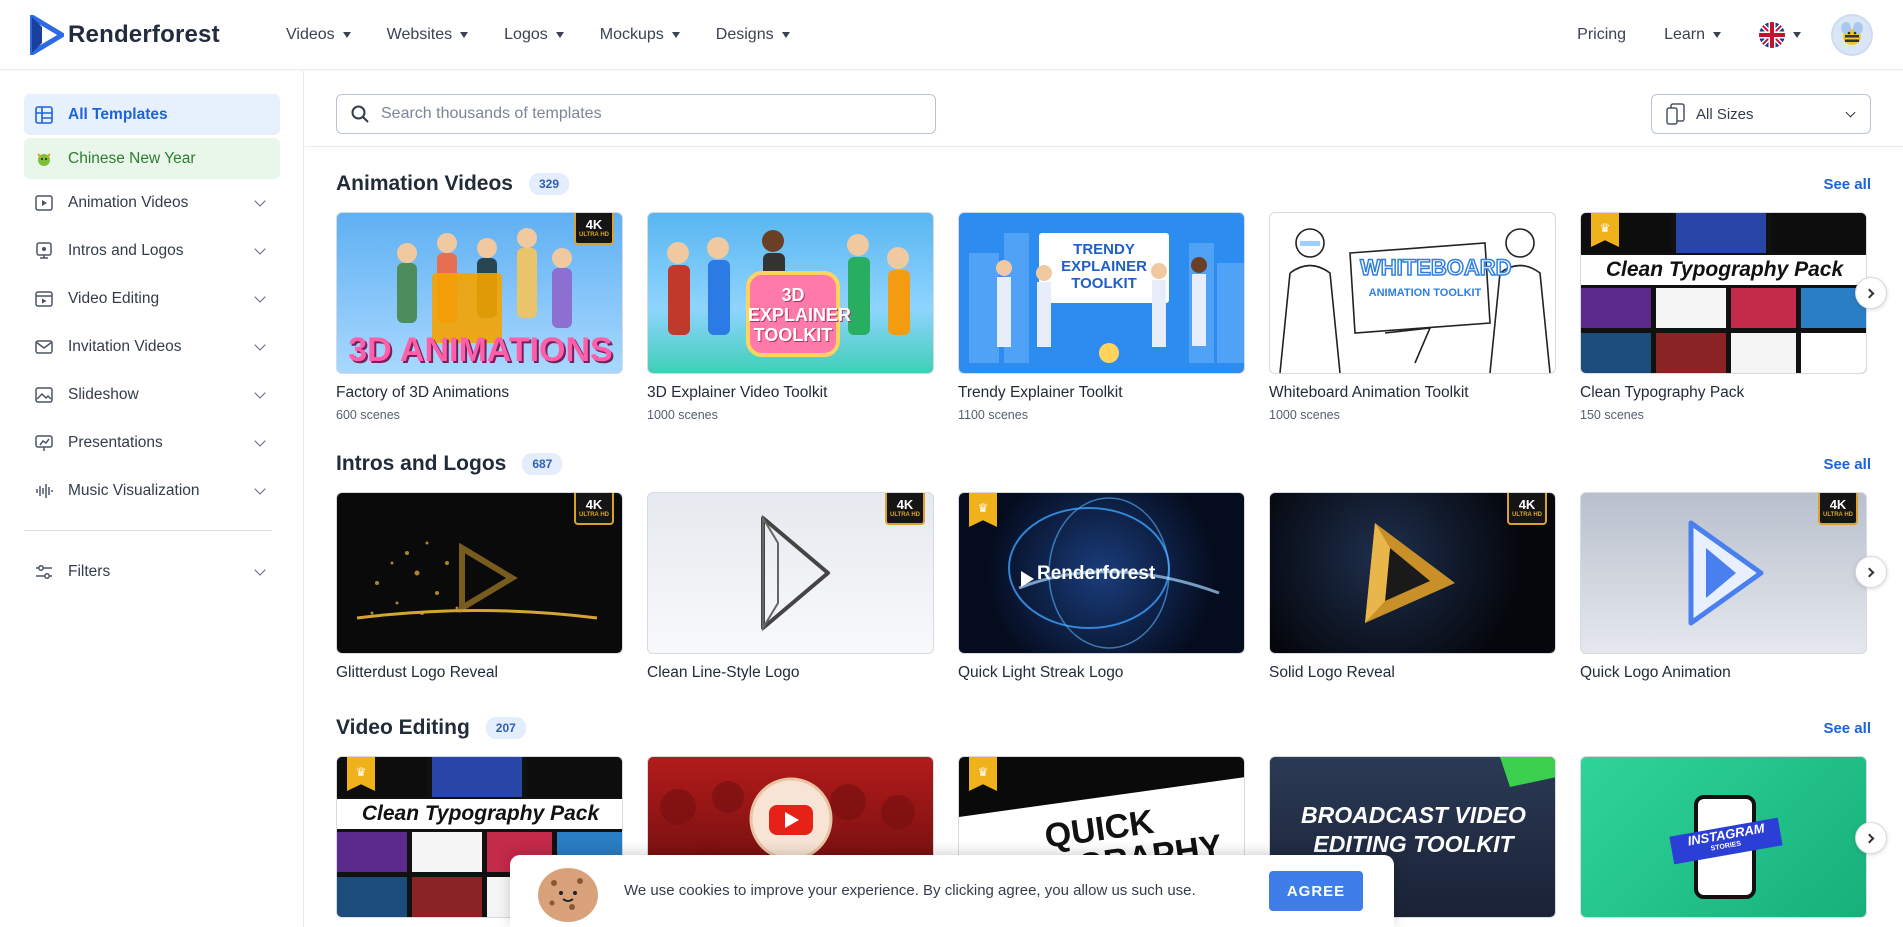  I want to click on thumbnail-art-text: 3D EXPLAINER TOOLKIT, so click(800, 315).